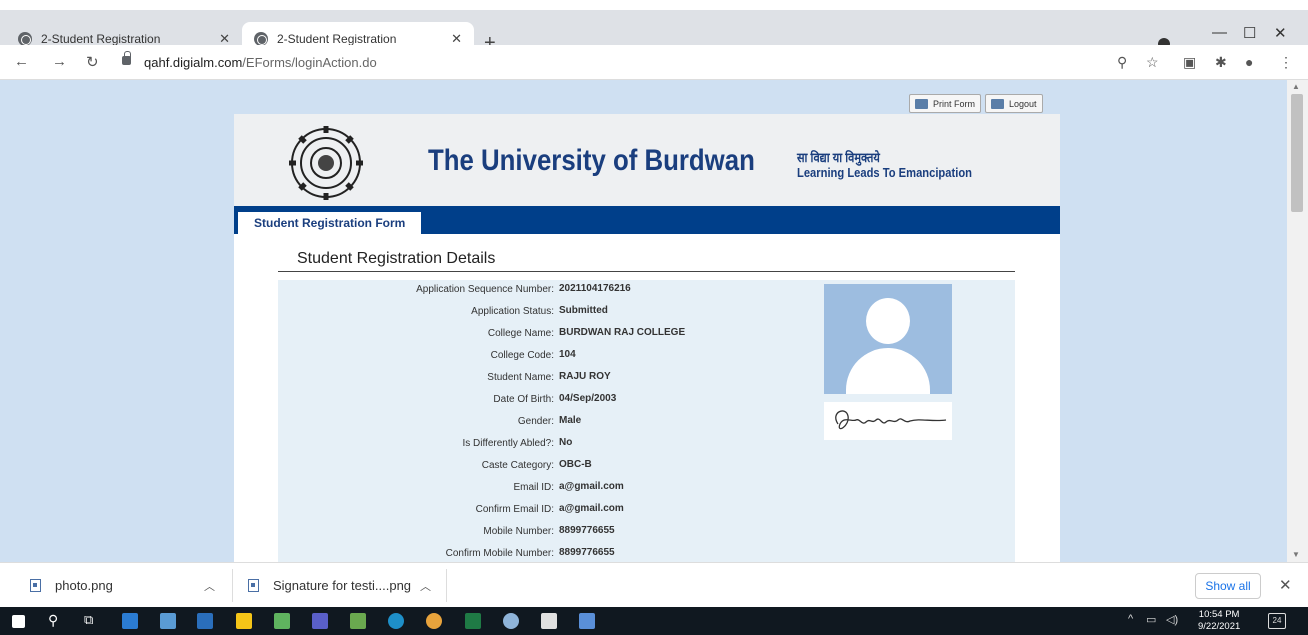 The height and width of the screenshot is (635, 1308). What do you see at coordinates (511, 621) in the screenshot?
I see `paint-icon` at bounding box center [511, 621].